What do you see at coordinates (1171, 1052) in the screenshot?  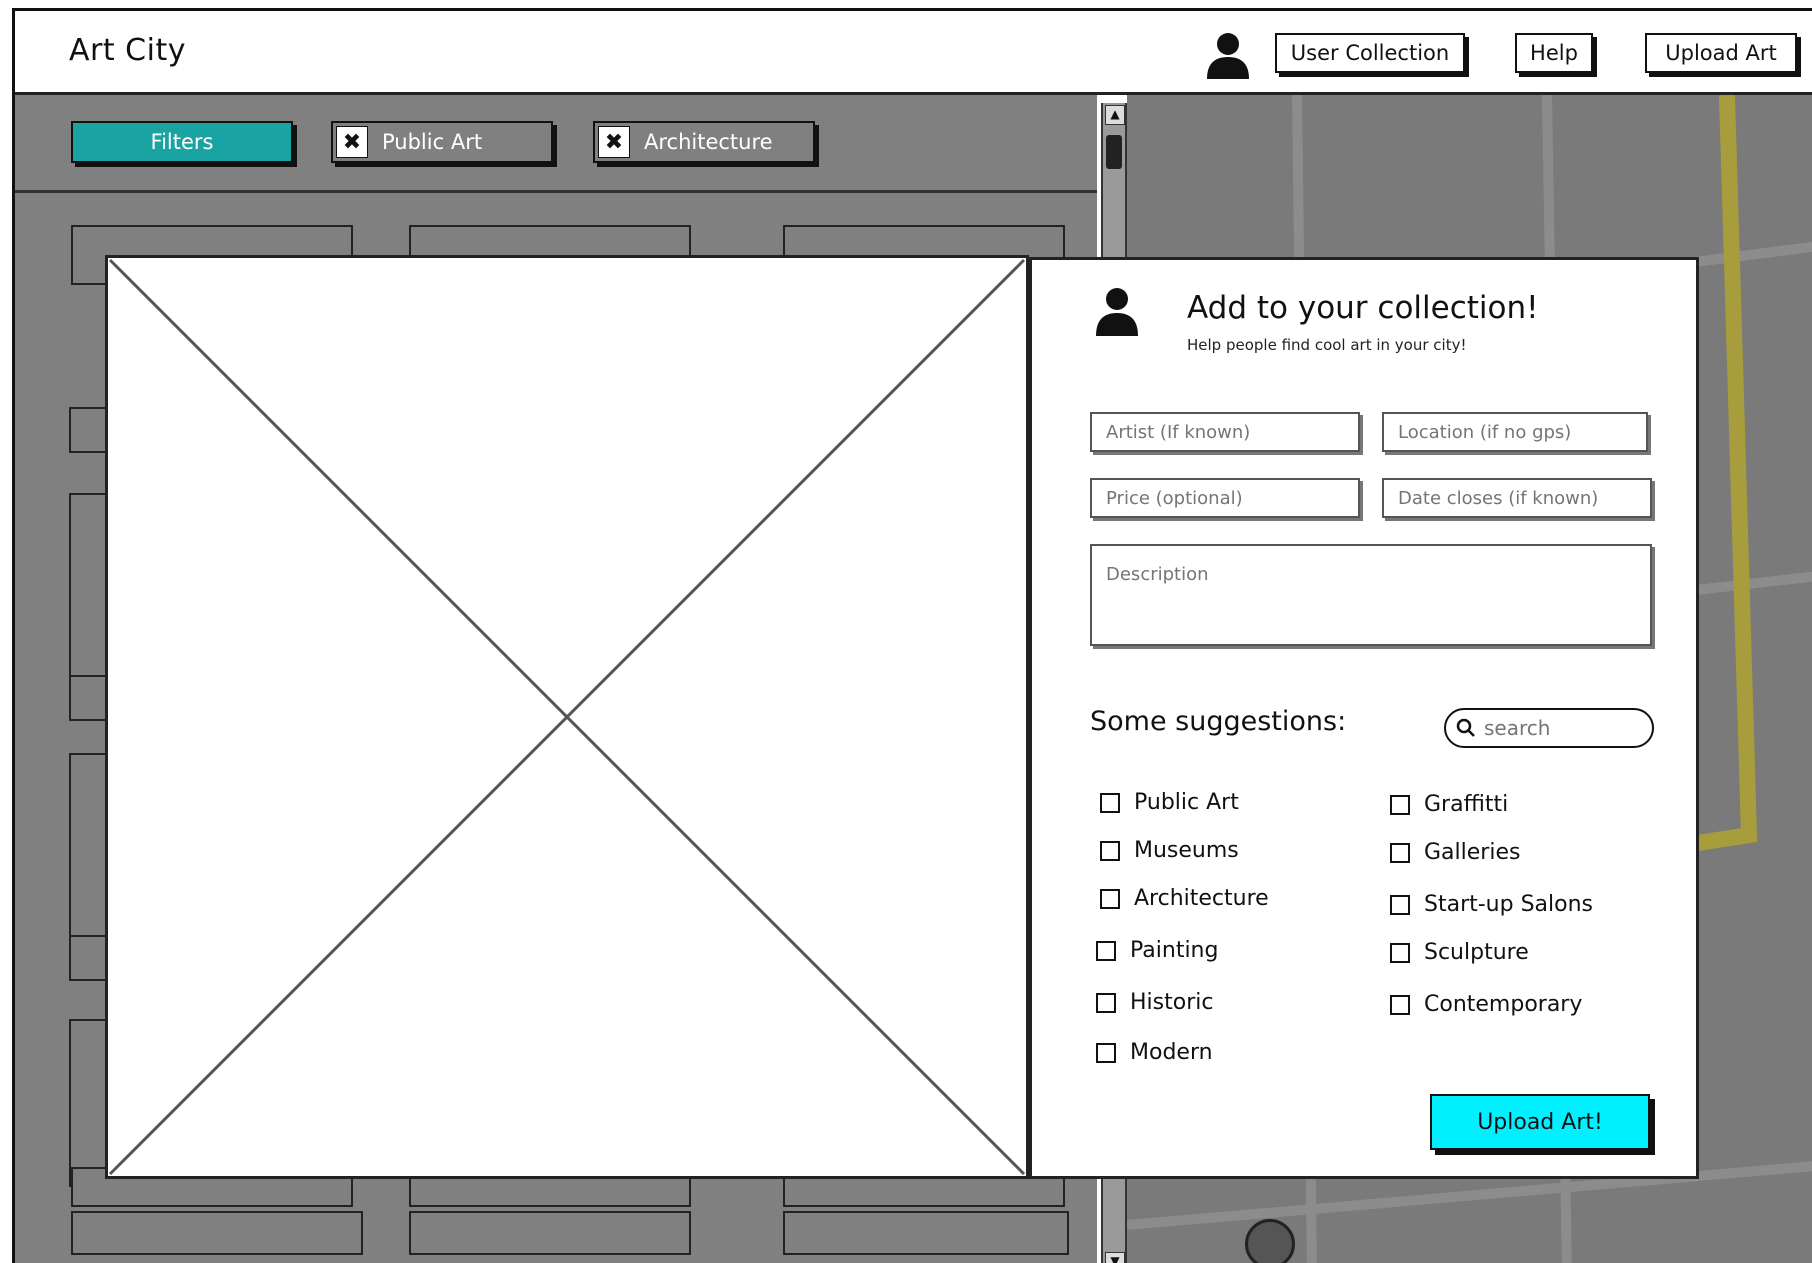 I see `checkbox-label: Modern` at bounding box center [1171, 1052].